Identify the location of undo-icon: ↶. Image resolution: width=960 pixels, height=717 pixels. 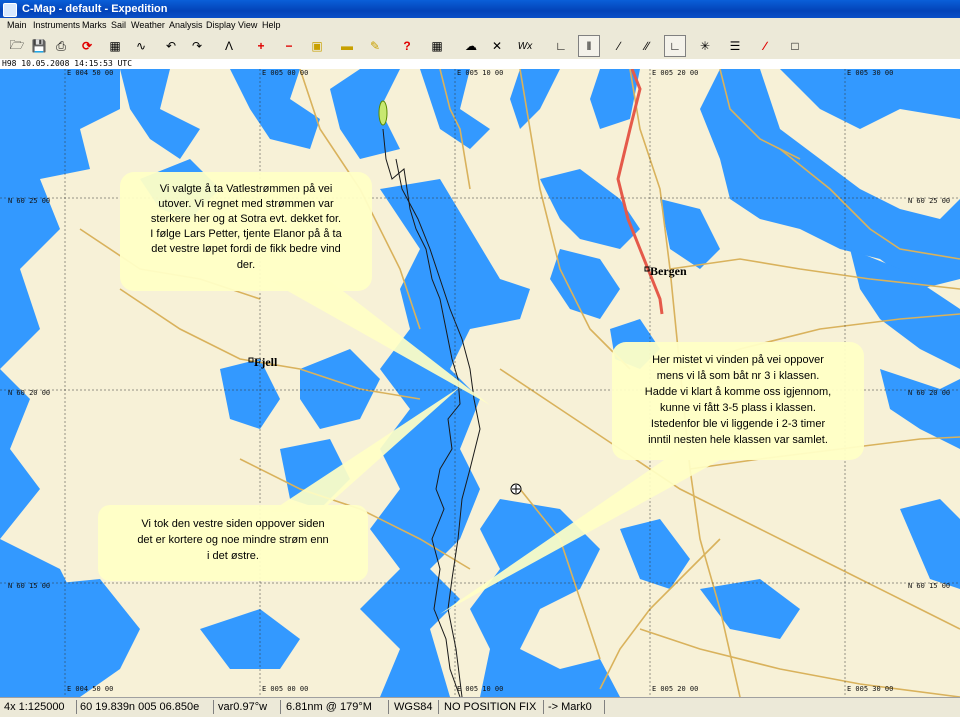
(171, 46).